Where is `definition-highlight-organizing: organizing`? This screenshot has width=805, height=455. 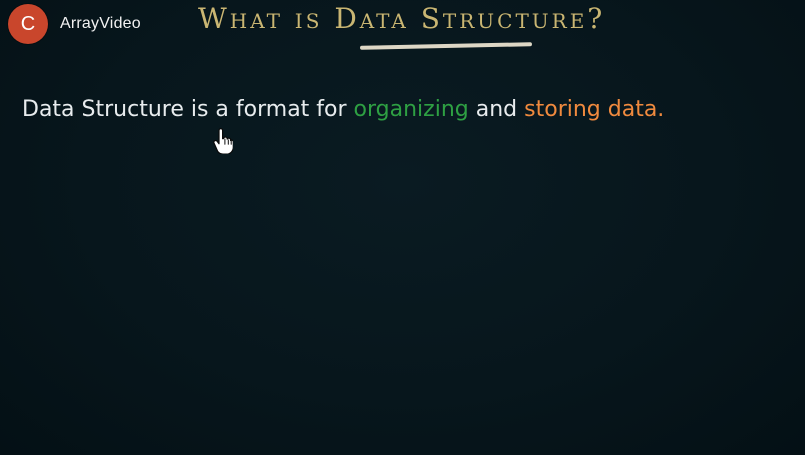 definition-highlight-organizing: organizing is located at coordinates (411, 109).